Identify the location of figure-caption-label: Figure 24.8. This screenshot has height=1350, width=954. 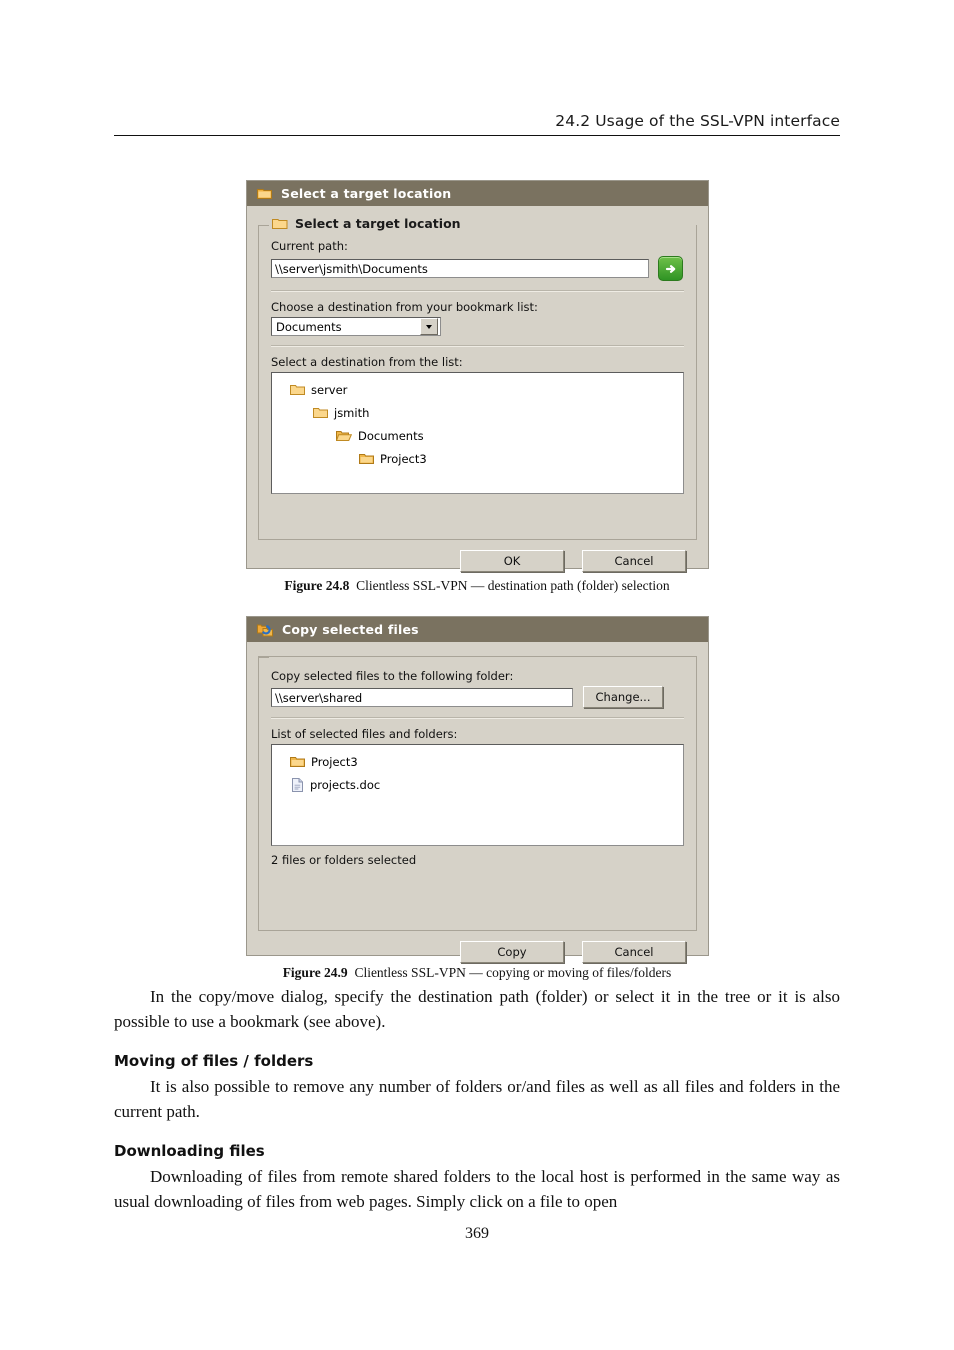
(317, 585).